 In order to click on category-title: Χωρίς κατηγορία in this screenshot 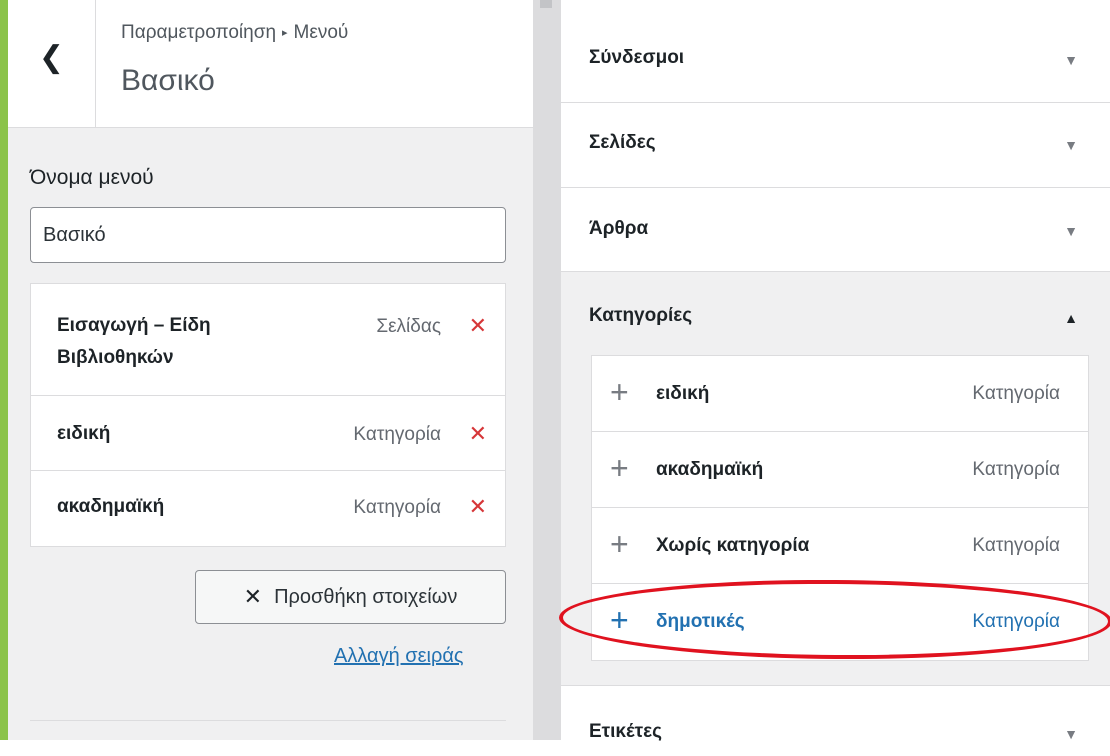, I will do `click(733, 545)`.